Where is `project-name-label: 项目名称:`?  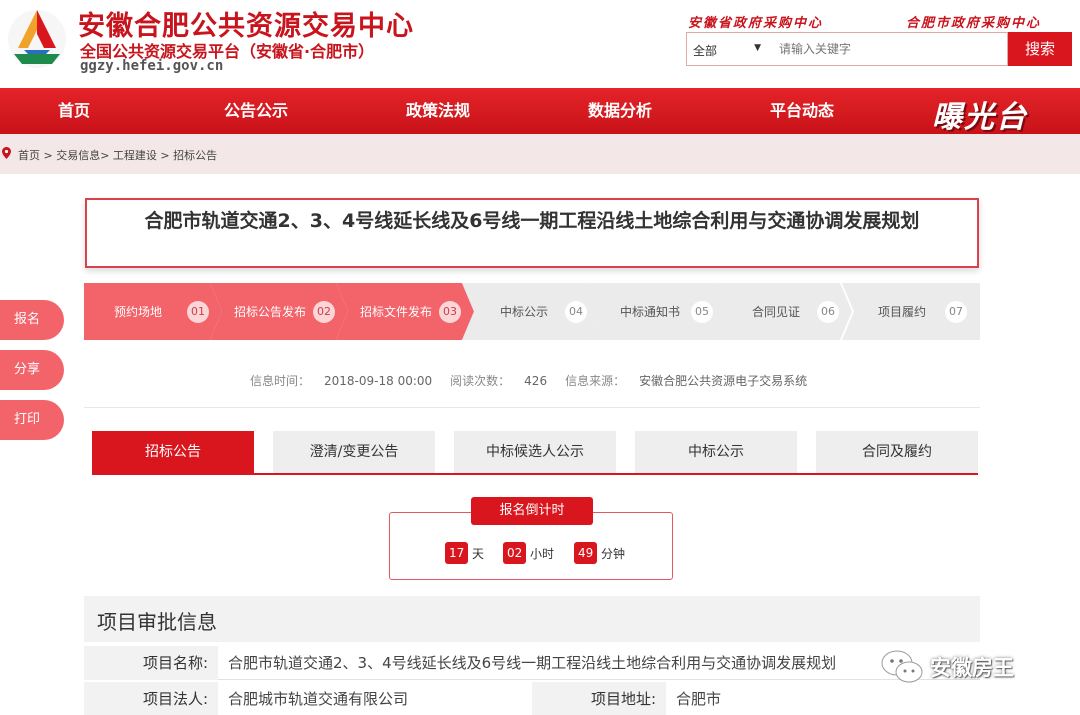
project-name-label: 项目名称: is located at coordinates (151, 663).